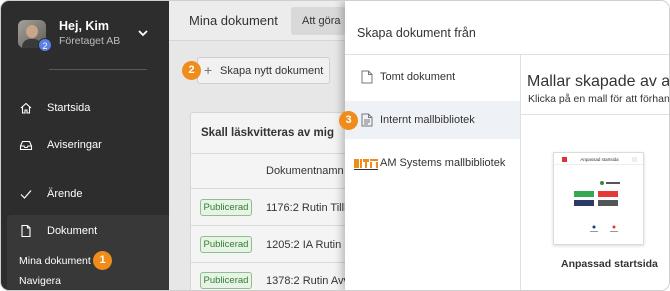 This screenshot has height=291, width=670. What do you see at coordinates (65, 194) in the screenshot?
I see `sidebar-item-label: Ärende` at bounding box center [65, 194].